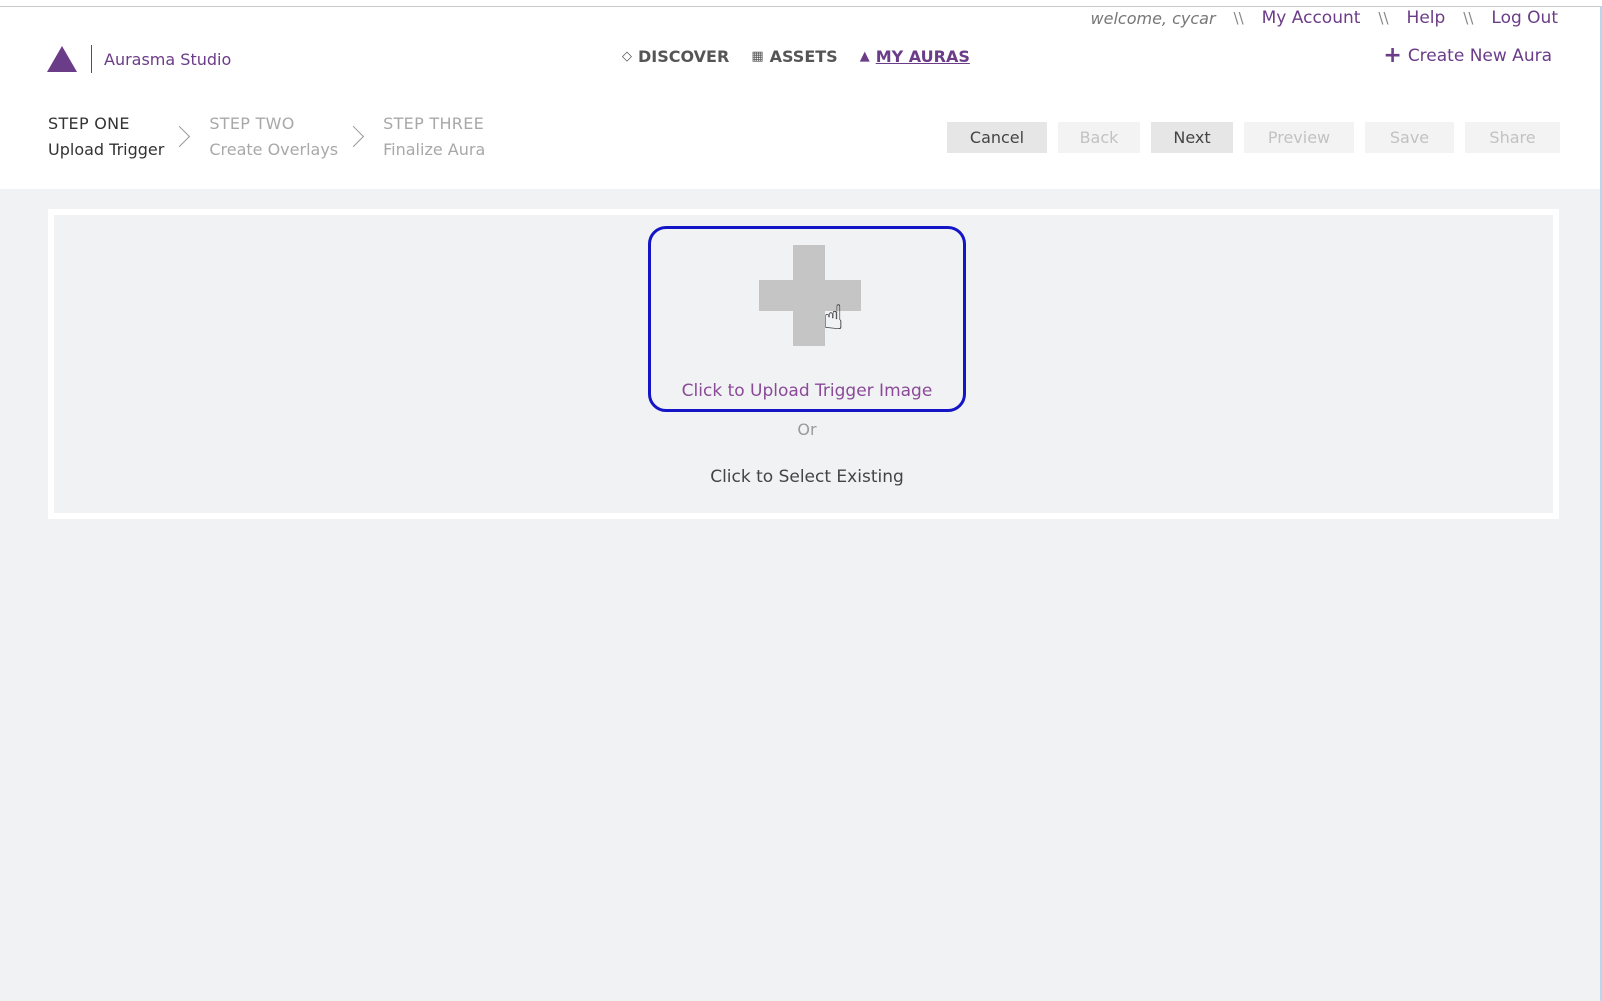 The image size is (1602, 1001). I want to click on nav-assets: ▦ ASSETS, so click(794, 56).